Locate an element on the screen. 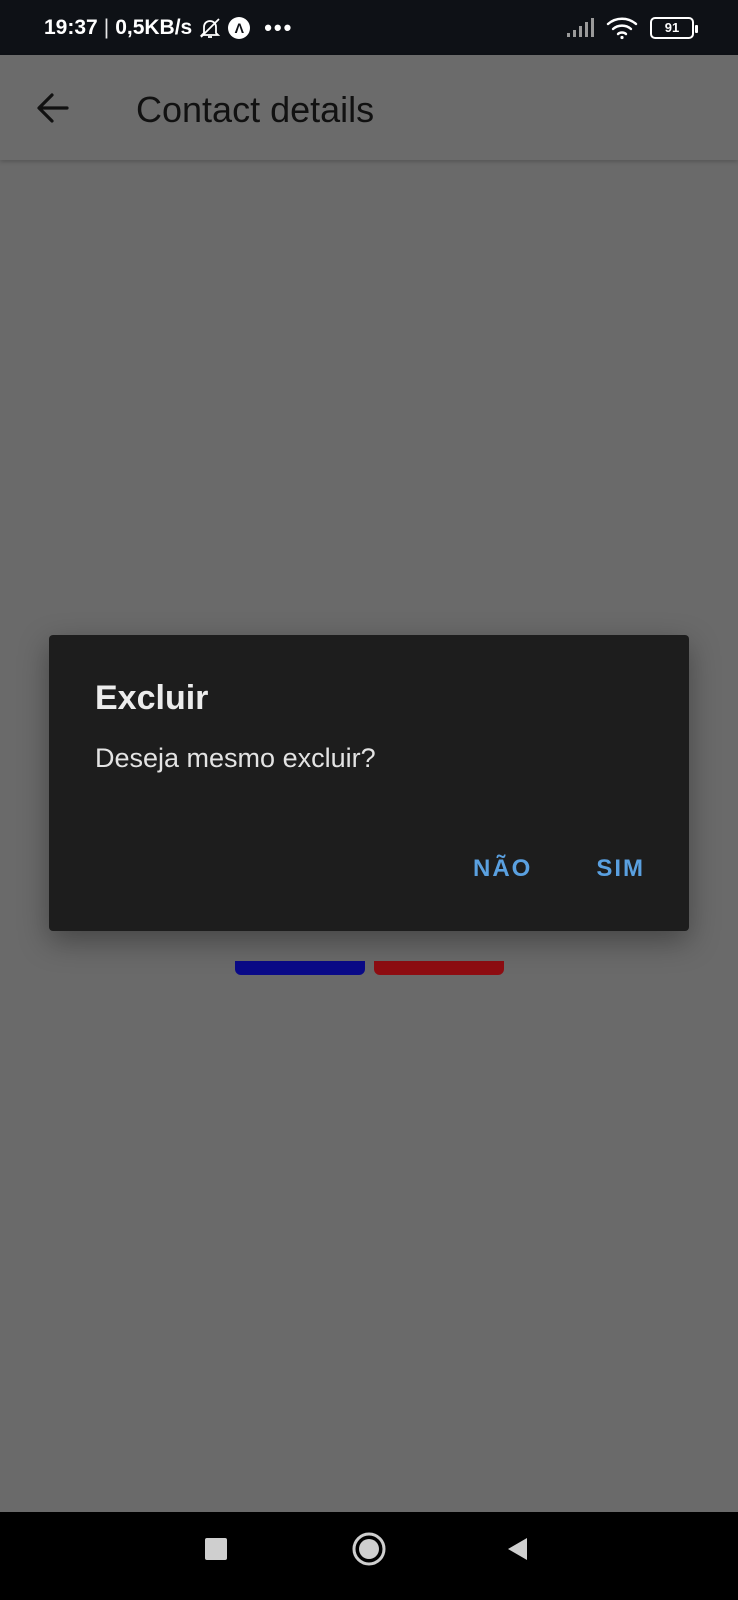 The image size is (738, 1600). circle-icon is located at coordinates (369, 1549).